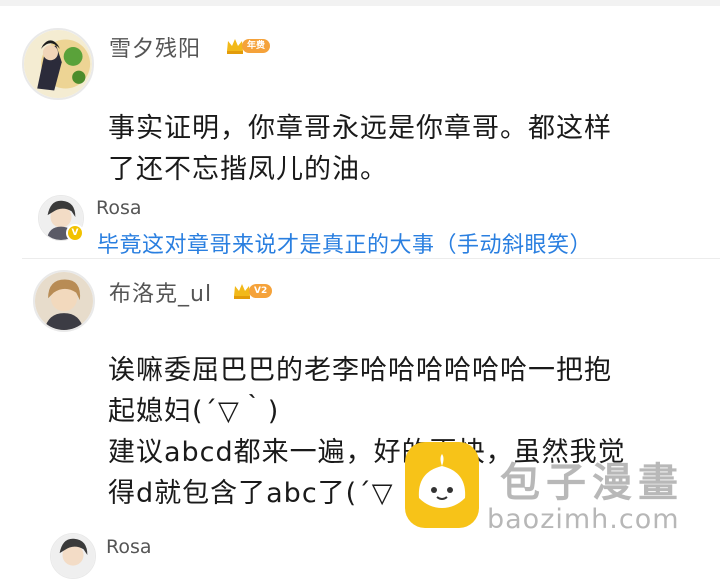  Describe the element at coordinates (360, 3) in the screenshot. I see `top-divider` at that location.